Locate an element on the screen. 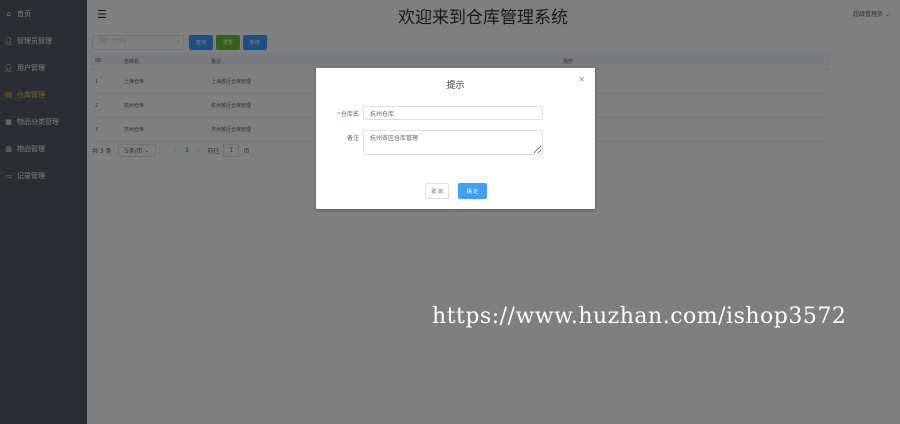 Image resolution: width=900 pixels, height=424 pixels. dialog-title: 提示 is located at coordinates (455, 86).